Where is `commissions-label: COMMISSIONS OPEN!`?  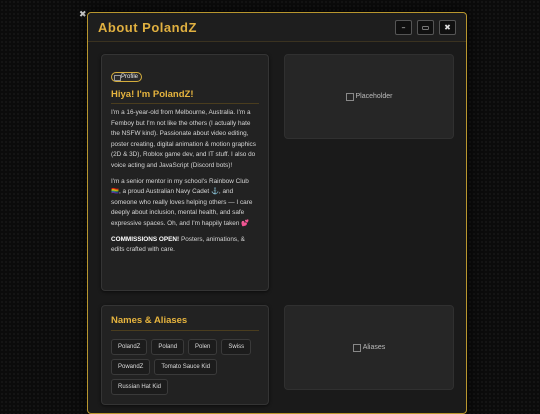
commissions-label: COMMISSIONS OPEN! is located at coordinates (145, 239).